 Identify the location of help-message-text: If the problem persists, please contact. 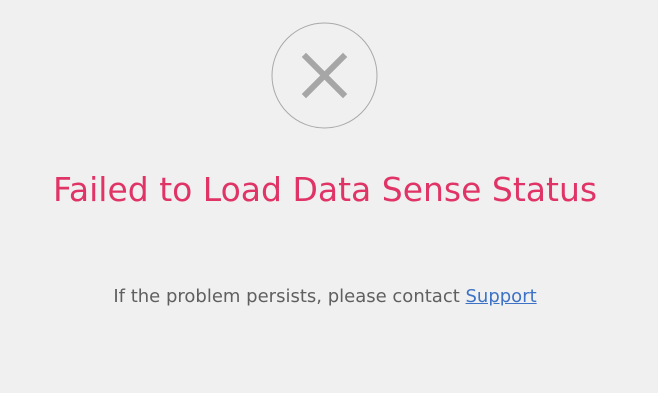
(289, 296).